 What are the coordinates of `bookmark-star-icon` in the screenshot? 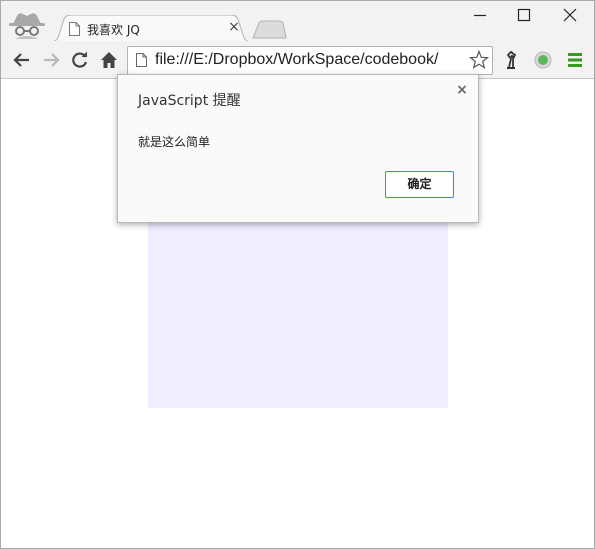 It's located at (479, 59).